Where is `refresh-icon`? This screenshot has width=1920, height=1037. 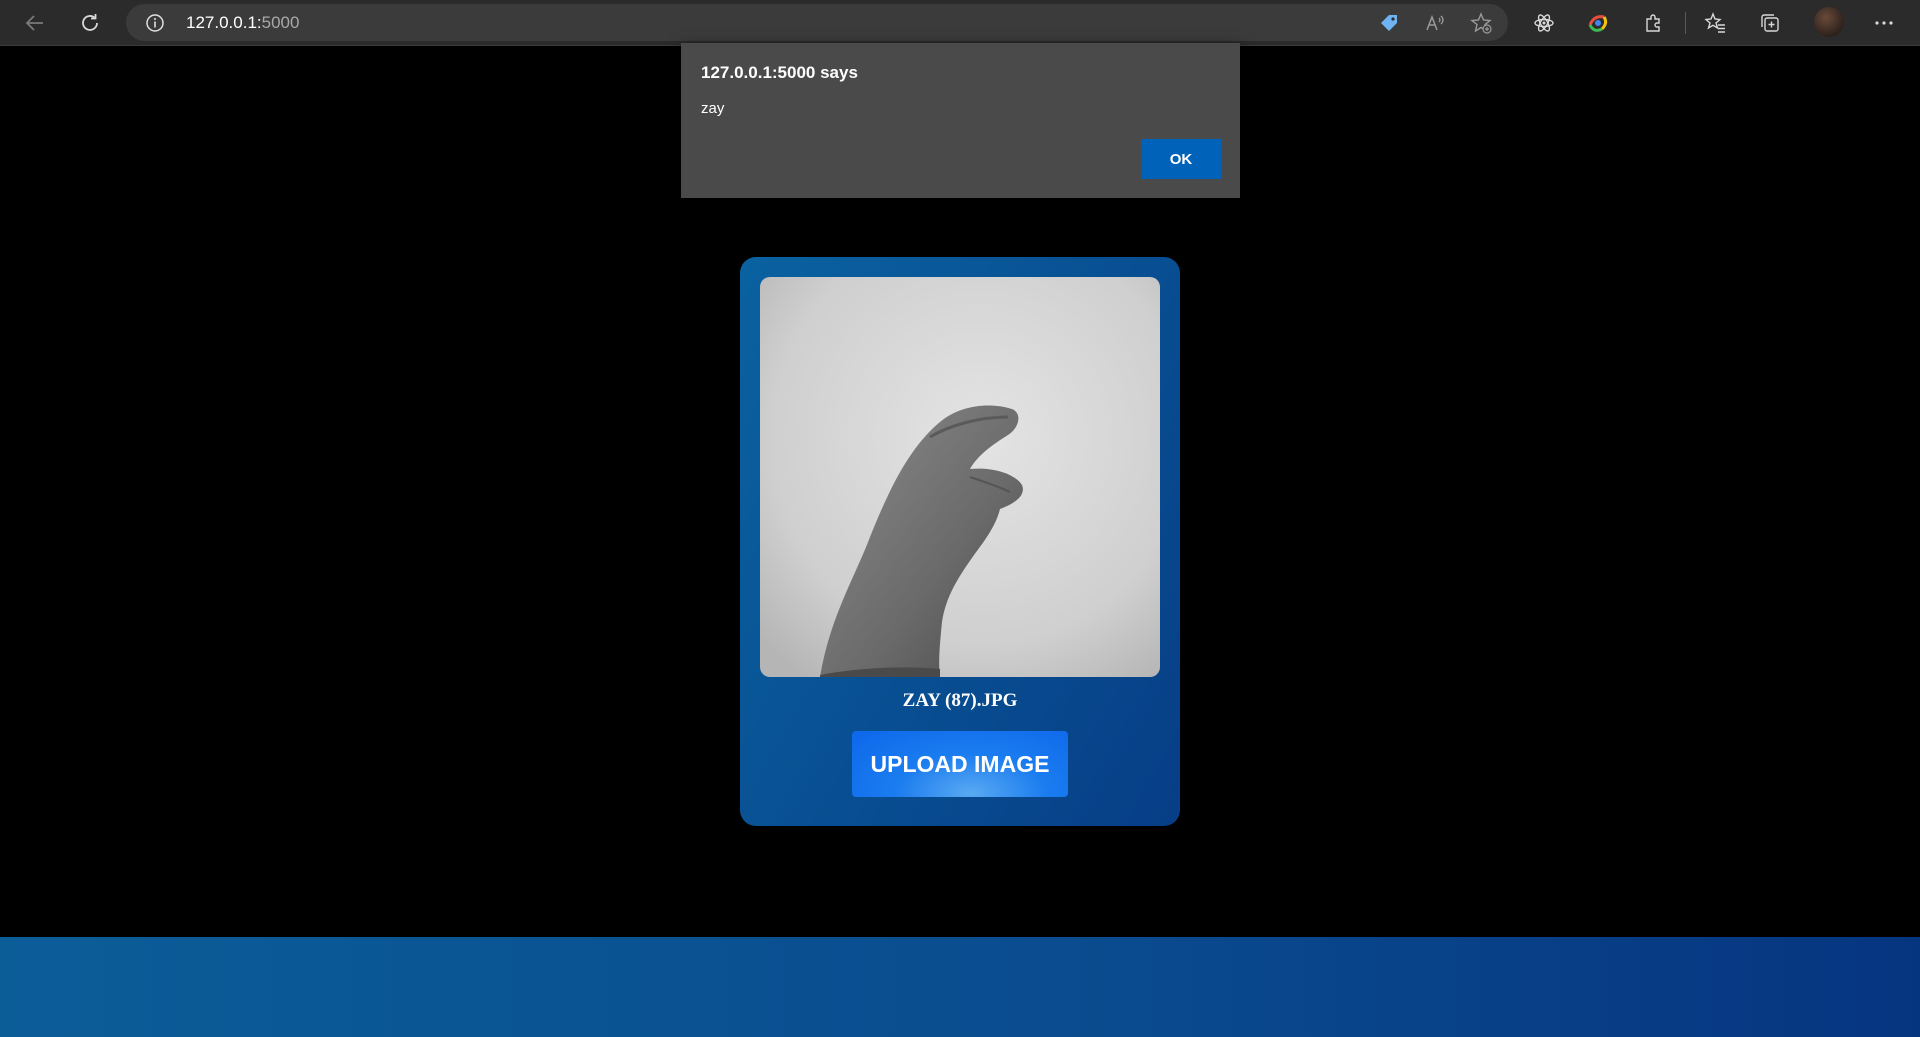 refresh-icon is located at coordinates (90, 23).